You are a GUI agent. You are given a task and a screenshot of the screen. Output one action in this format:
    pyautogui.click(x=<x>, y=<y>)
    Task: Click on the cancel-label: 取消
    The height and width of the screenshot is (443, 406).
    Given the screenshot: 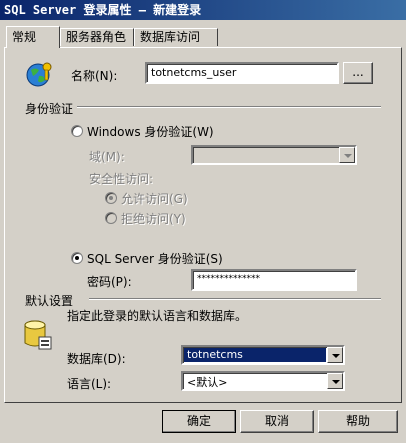 What is the action you would take?
    pyautogui.click(x=276, y=421)
    